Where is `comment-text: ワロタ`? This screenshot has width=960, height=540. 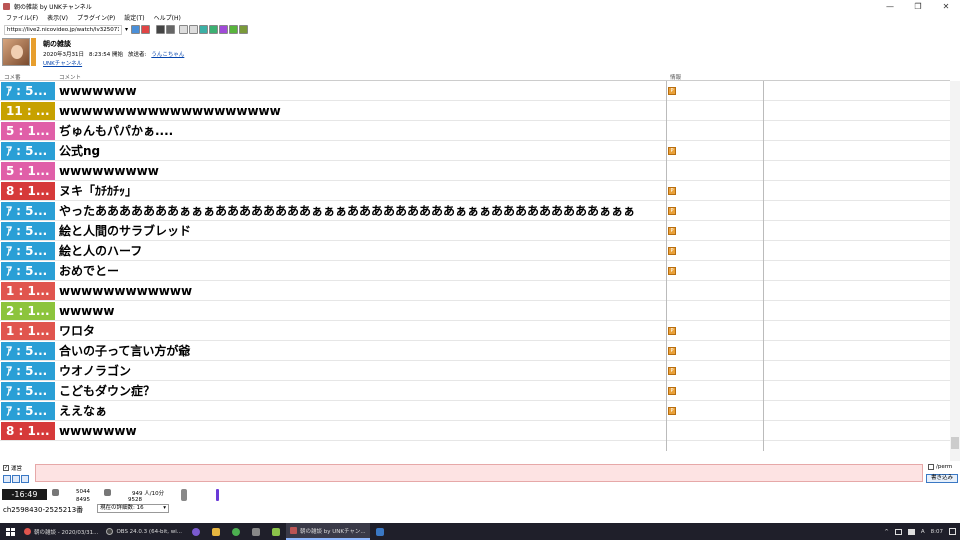 comment-text: ワロタ is located at coordinates (77, 331).